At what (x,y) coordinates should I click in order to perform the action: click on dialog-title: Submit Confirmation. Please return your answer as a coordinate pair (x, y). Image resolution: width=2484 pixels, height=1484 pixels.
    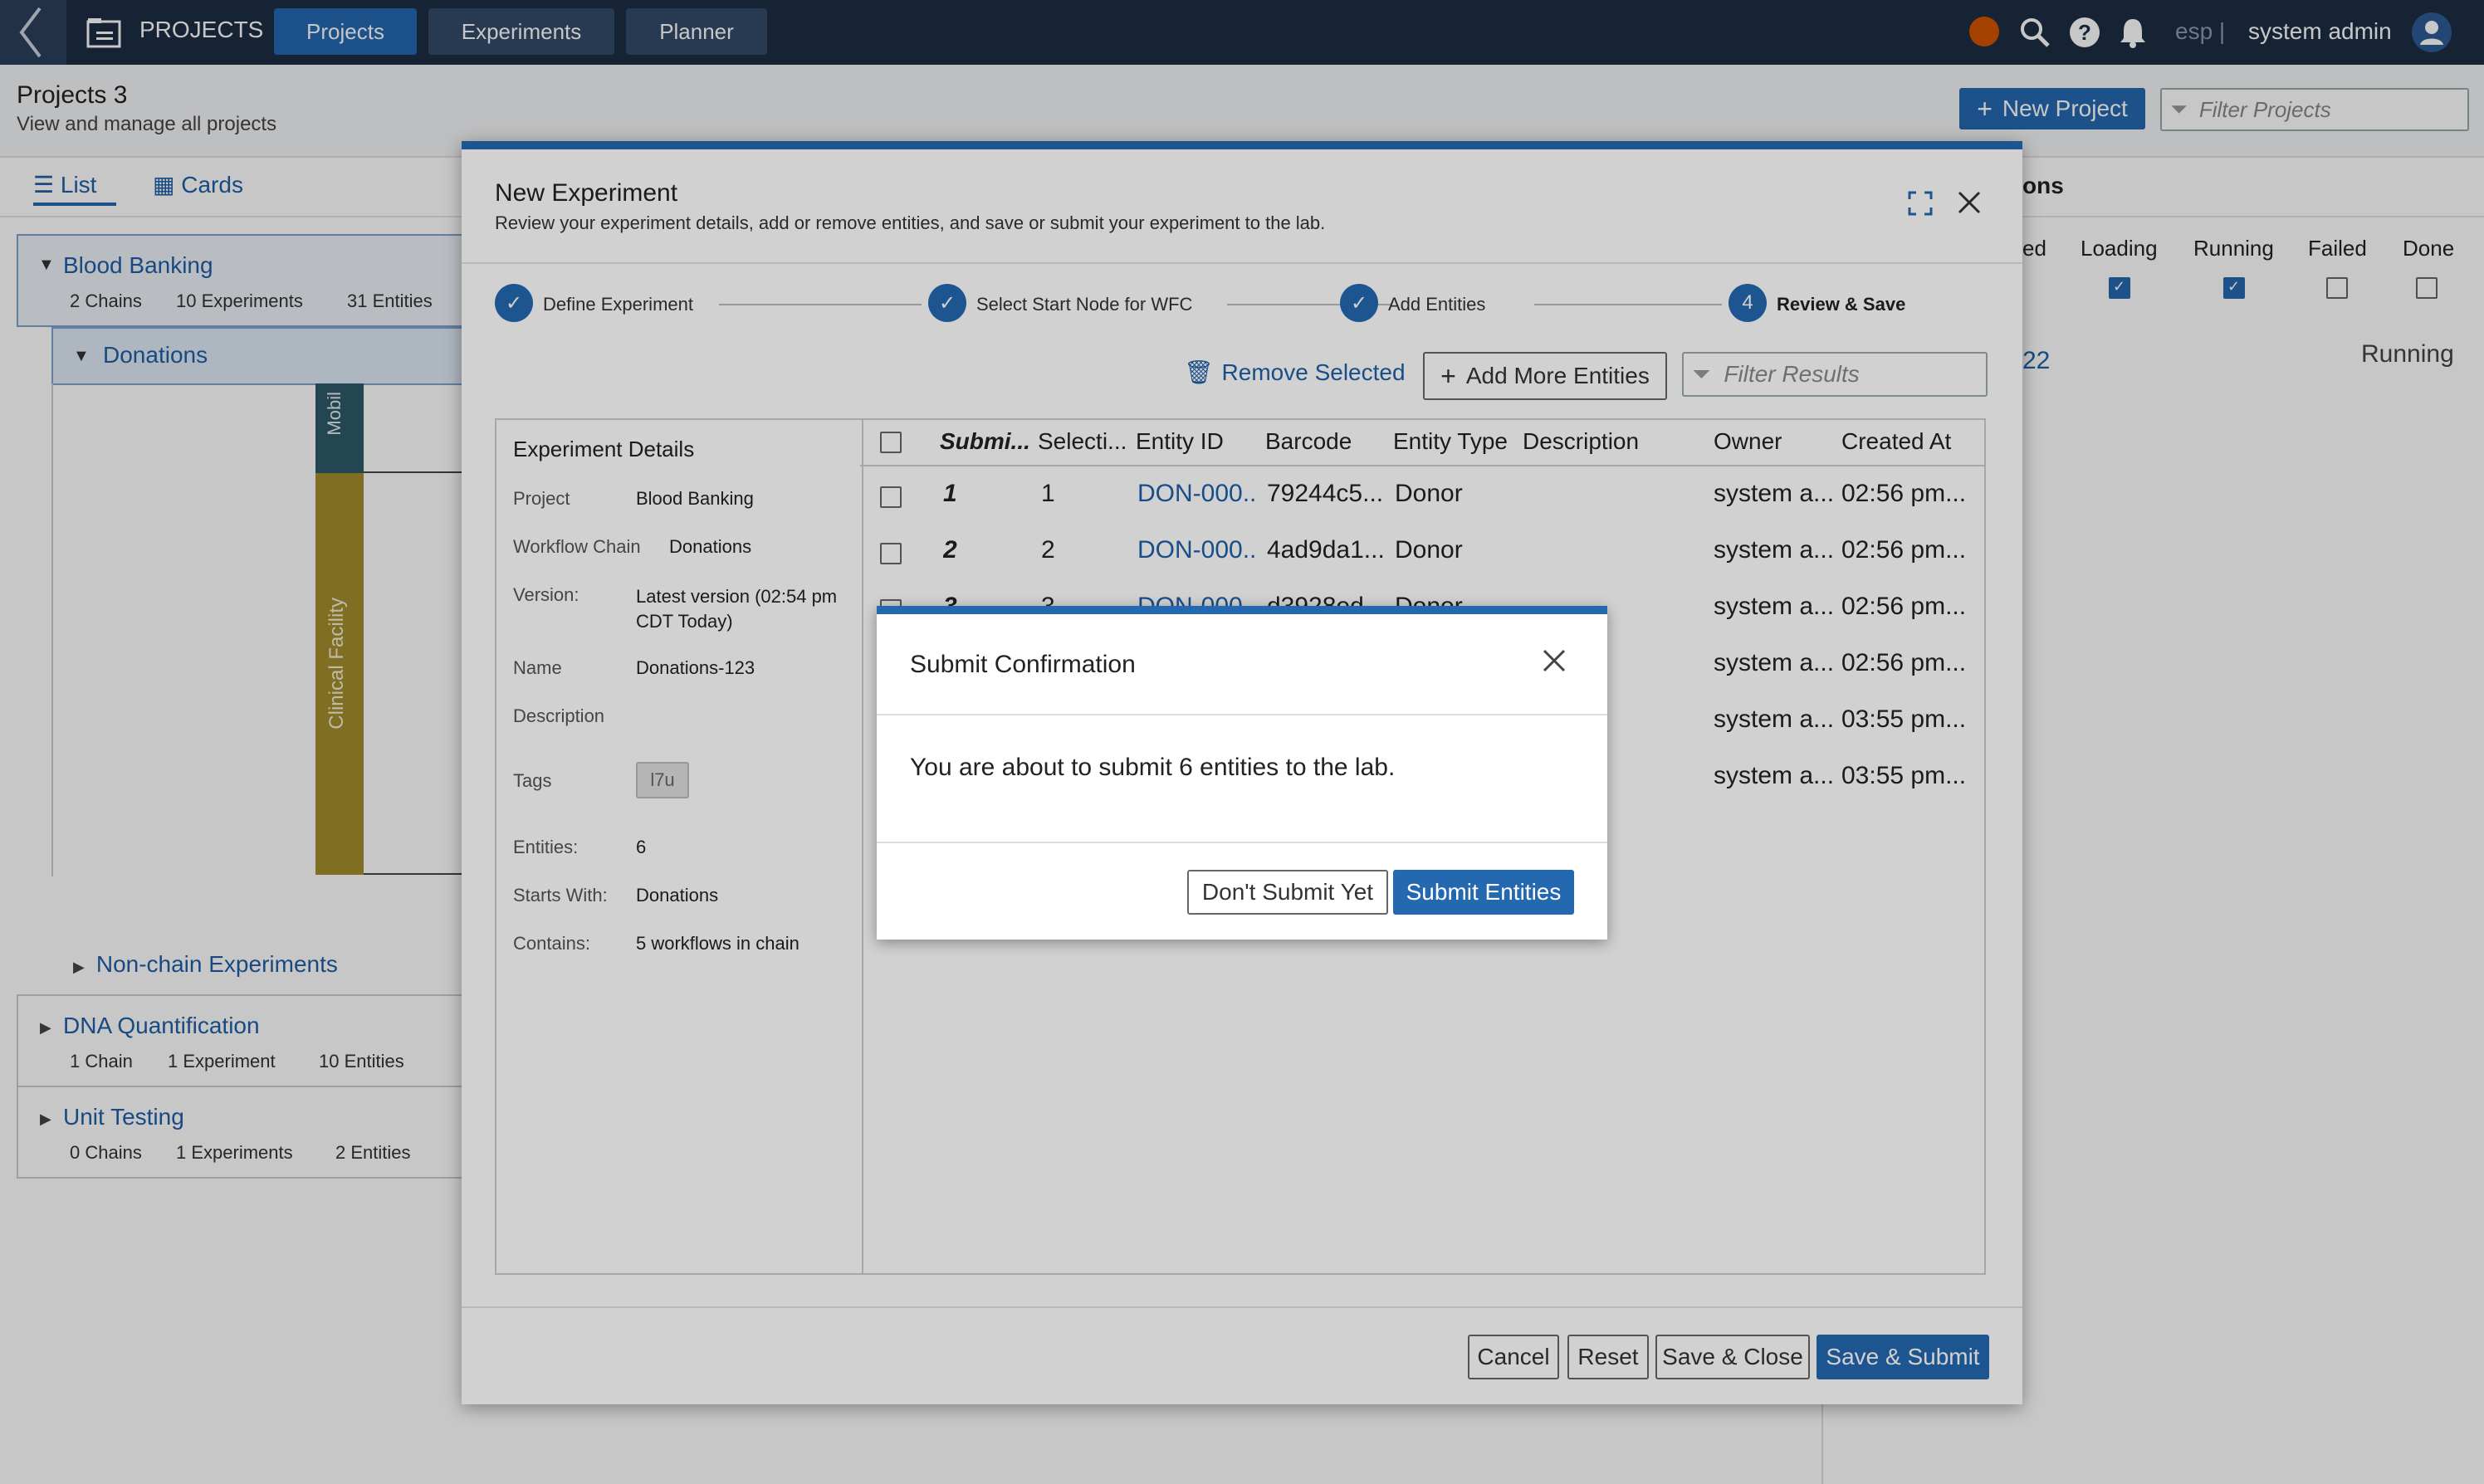
    Looking at the image, I should click on (1023, 664).